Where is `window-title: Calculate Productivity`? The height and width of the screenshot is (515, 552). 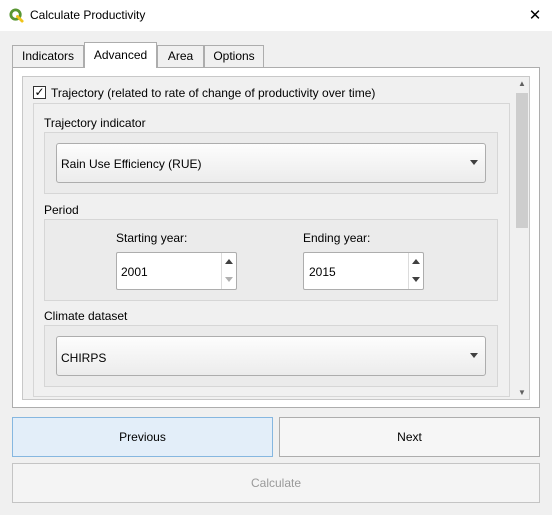
window-title: Calculate Productivity is located at coordinates (88, 15).